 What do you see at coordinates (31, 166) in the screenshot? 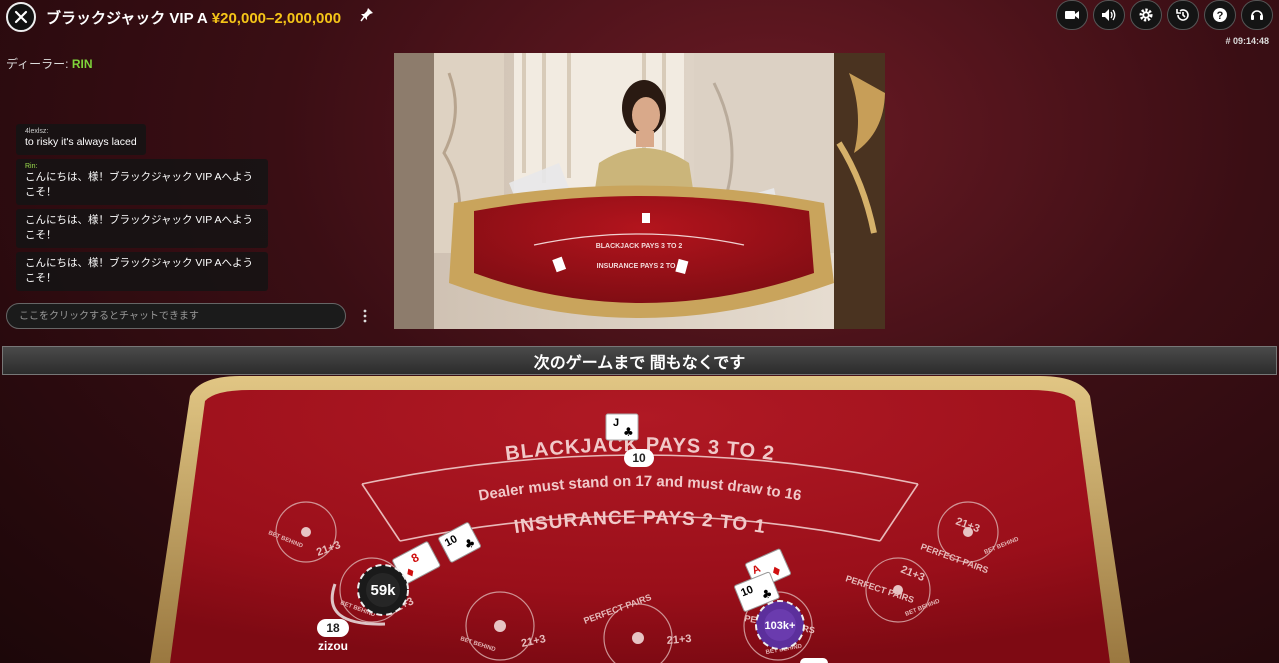
I see `chat-user: Rin:` at bounding box center [31, 166].